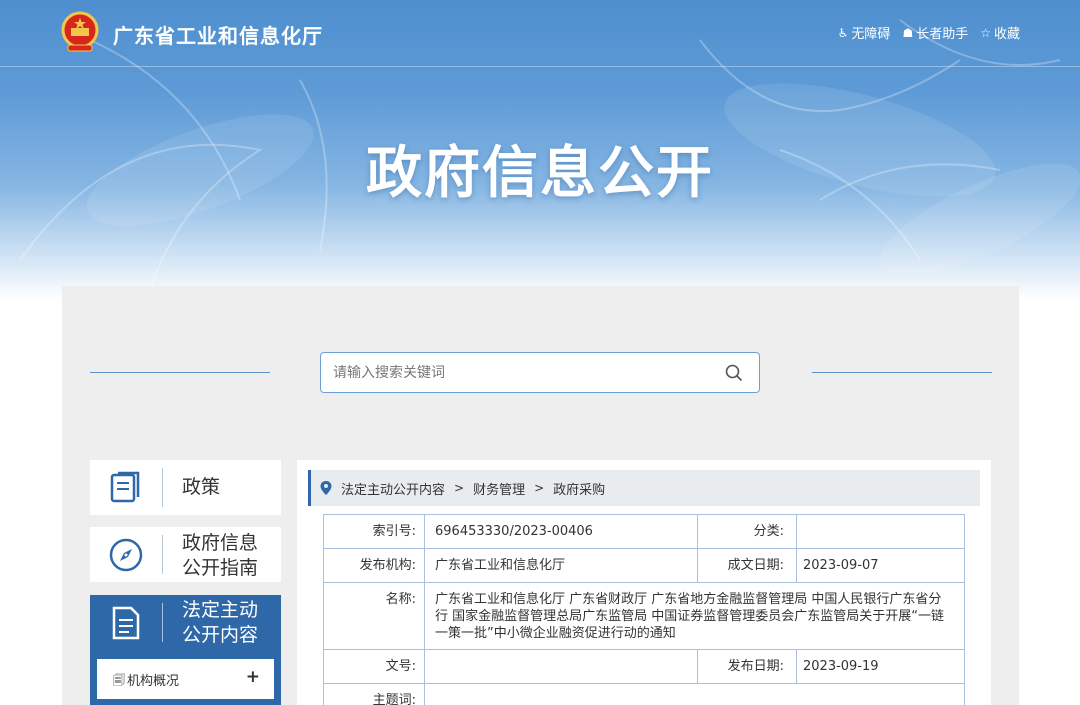 Image resolution: width=1080 pixels, height=705 pixels. Describe the element at coordinates (561, 531) in the screenshot. I see `index-value: 696453330/2023-00406` at that location.